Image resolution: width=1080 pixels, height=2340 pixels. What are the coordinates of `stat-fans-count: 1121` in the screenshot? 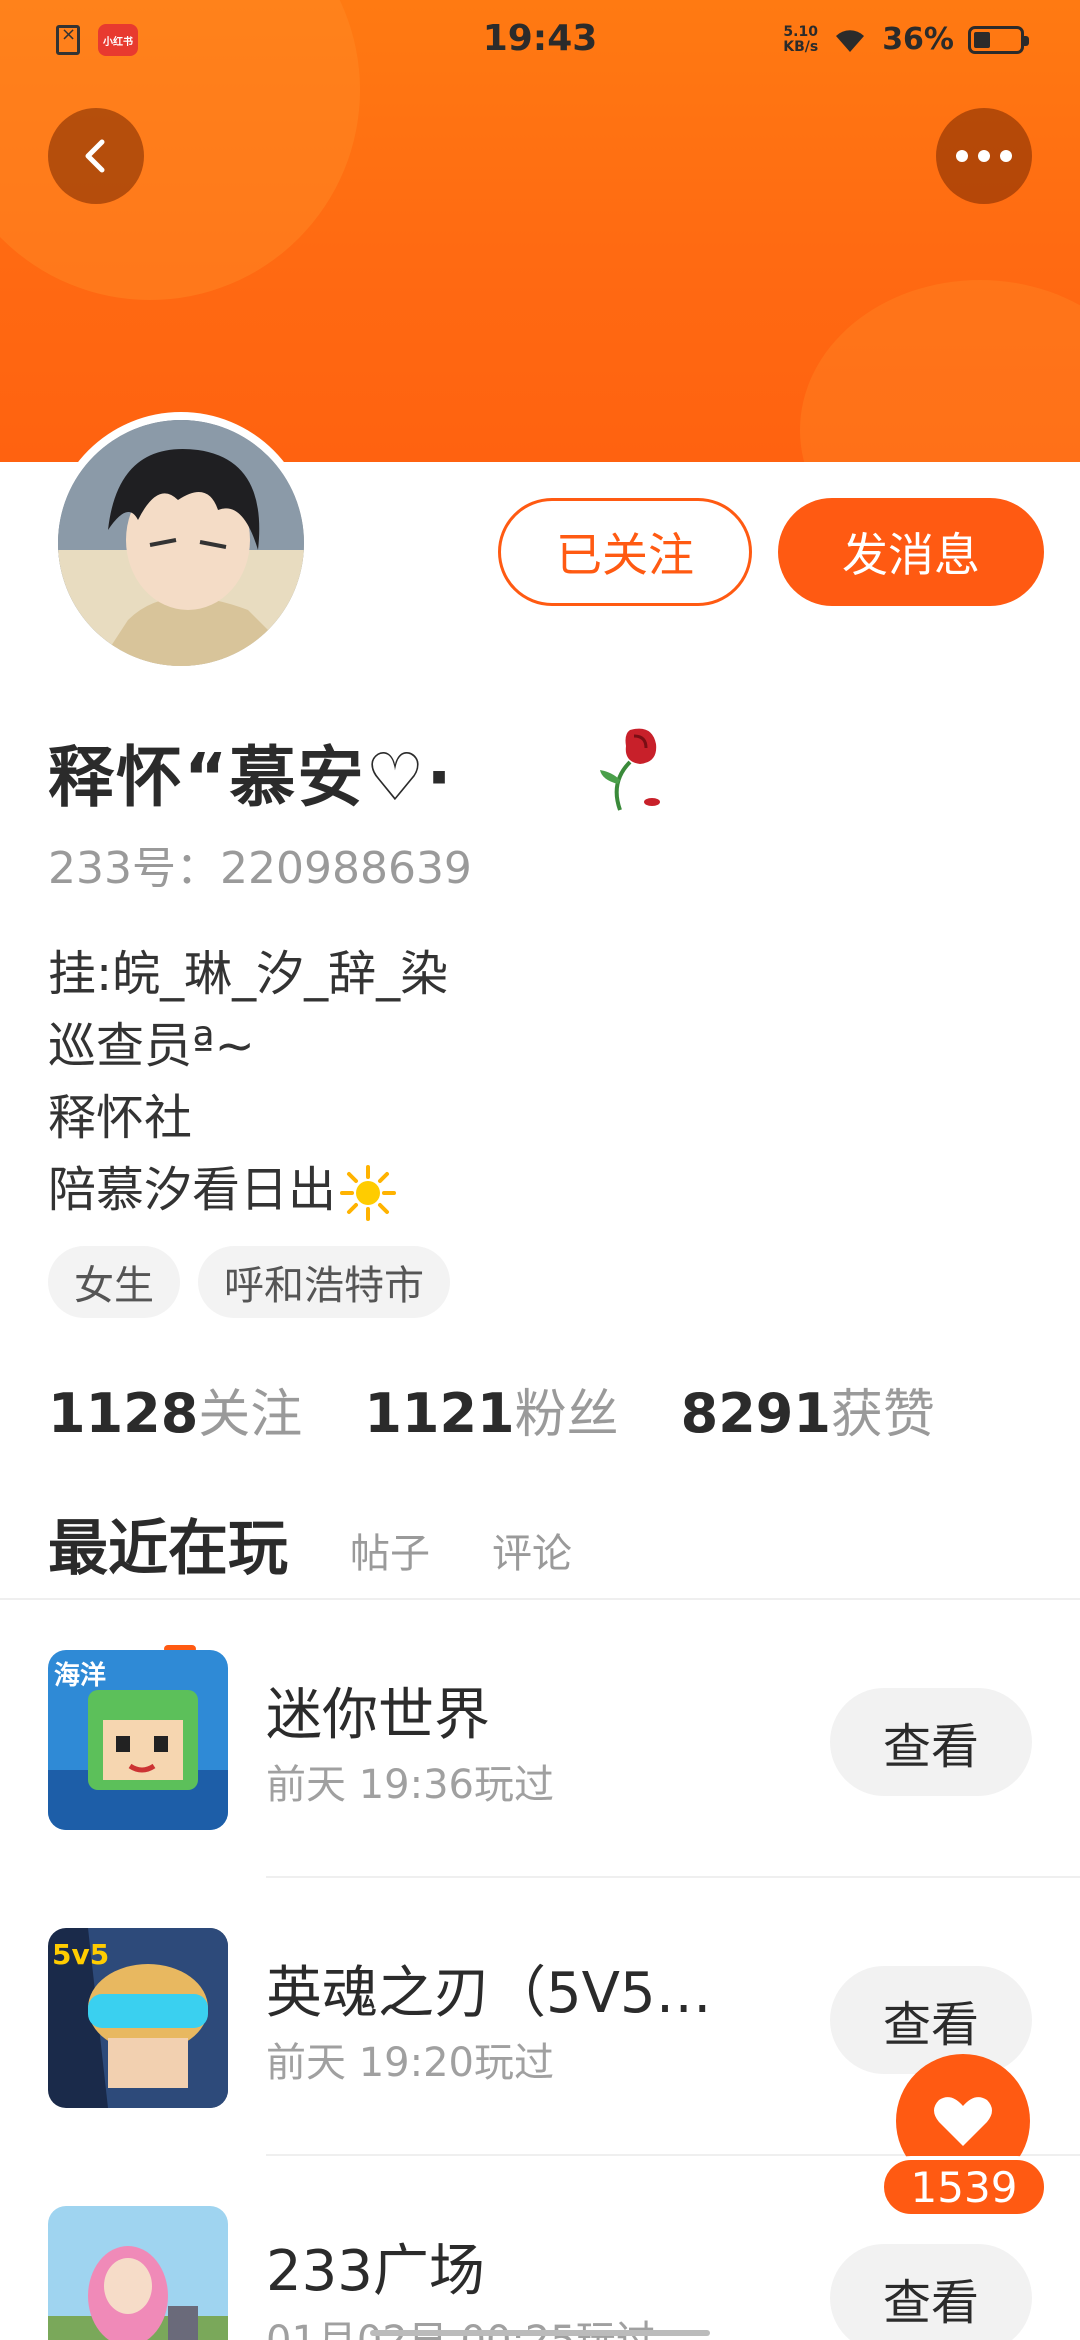 It's located at (439, 1413).